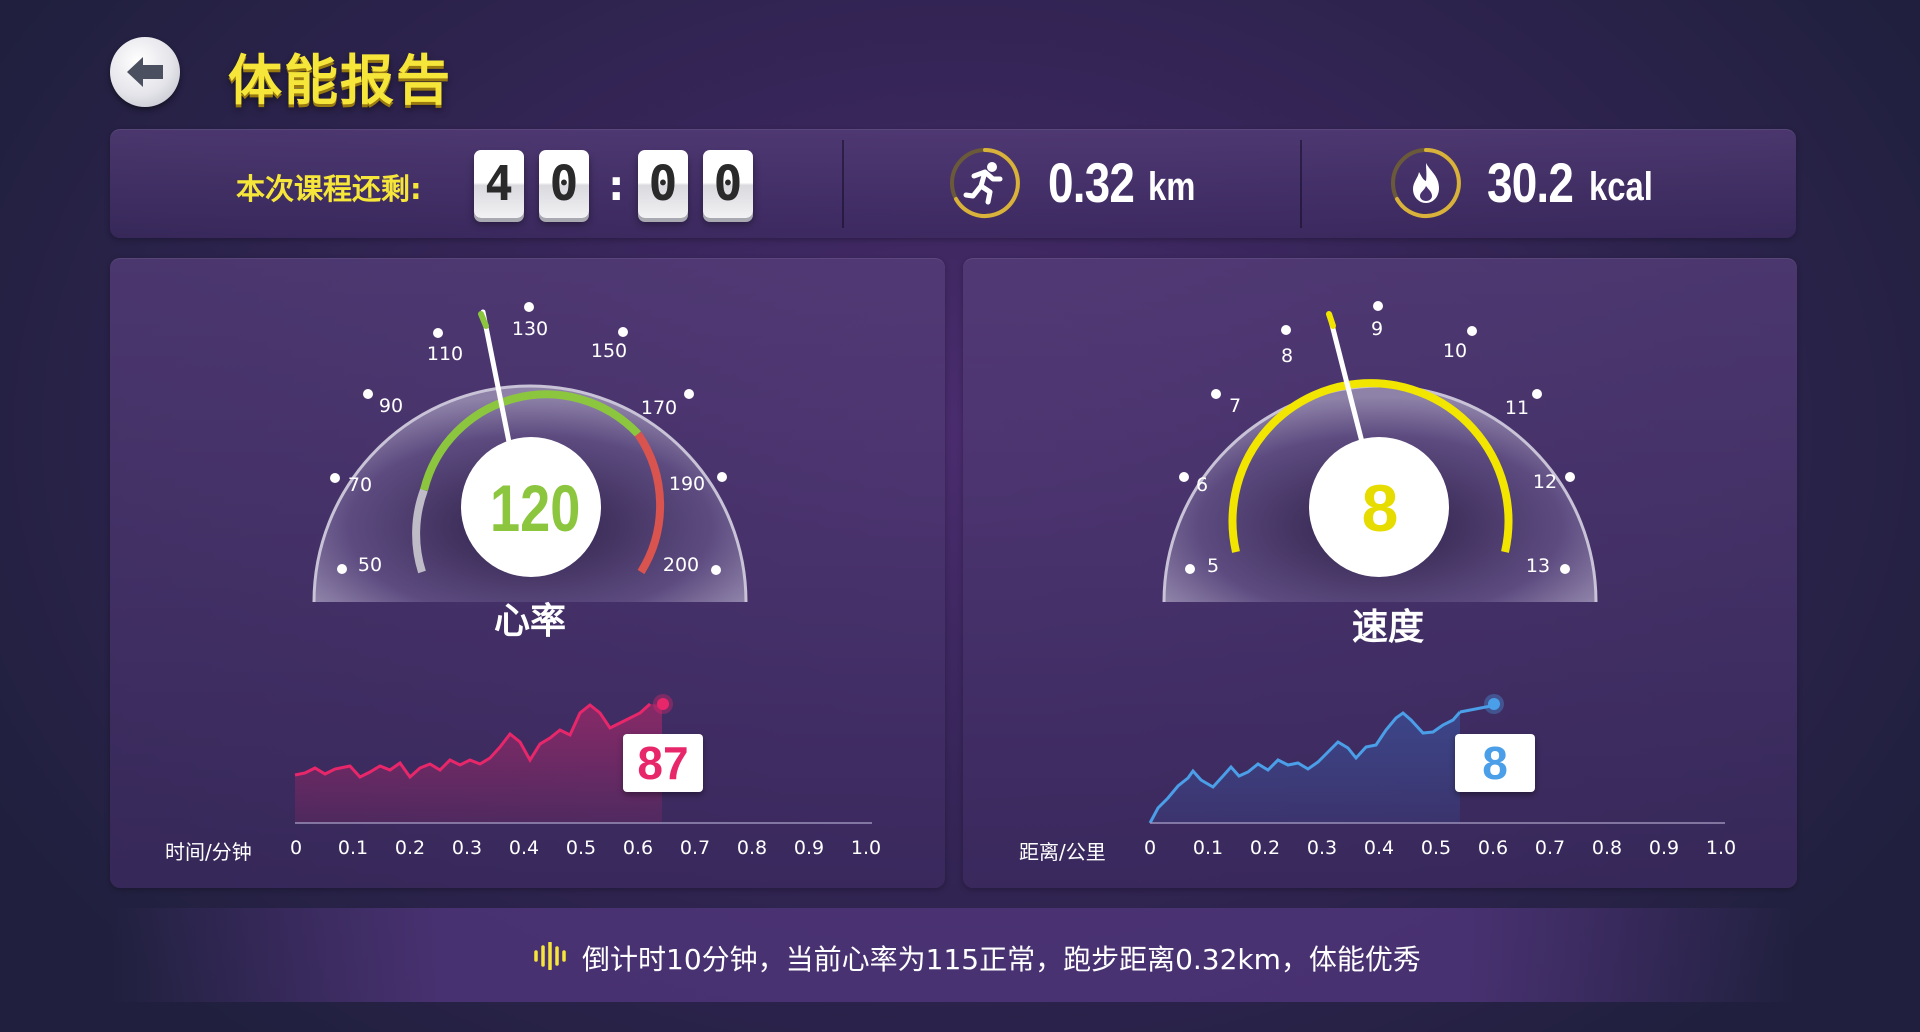 This screenshot has height=1032, width=1920. What do you see at coordinates (1621, 187) in the screenshot?
I see `calories-unit: kcal` at bounding box center [1621, 187].